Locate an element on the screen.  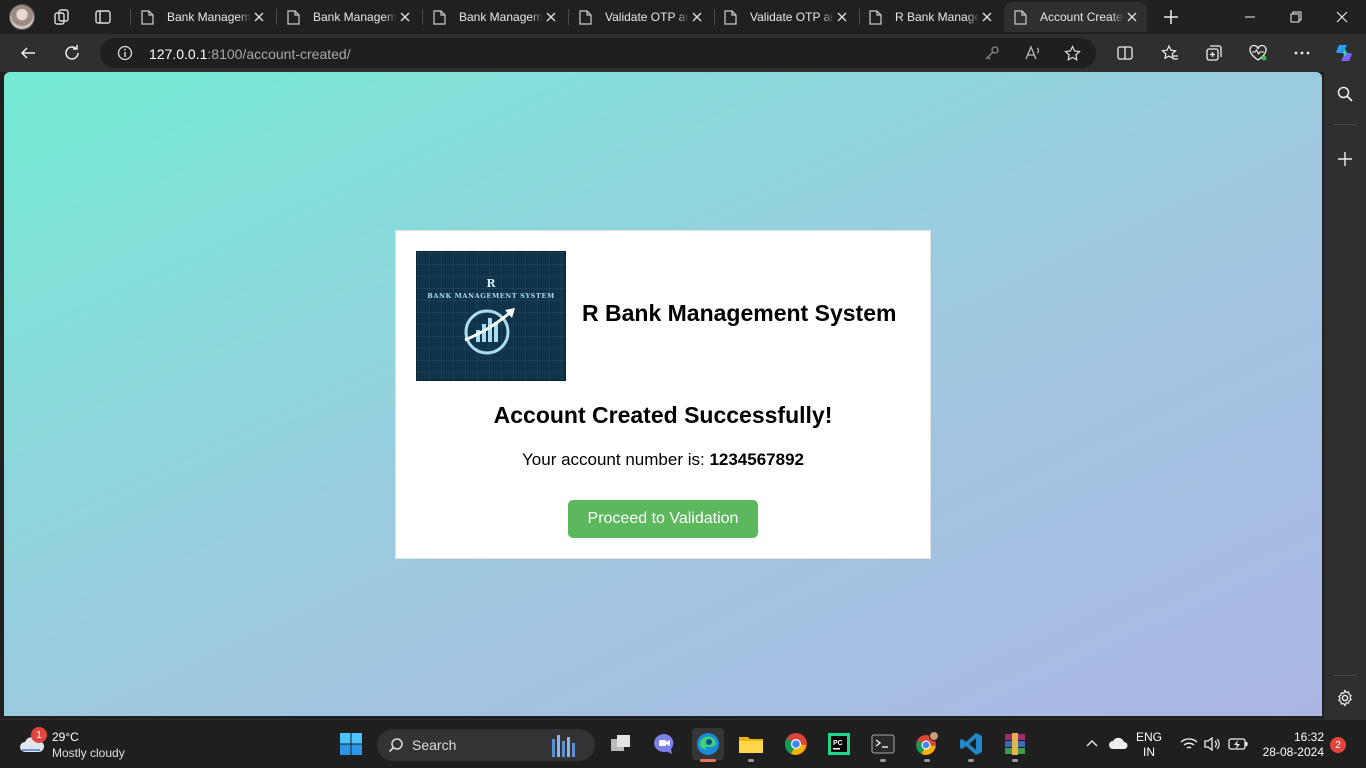
edge-app is located at coordinates (708, 745).